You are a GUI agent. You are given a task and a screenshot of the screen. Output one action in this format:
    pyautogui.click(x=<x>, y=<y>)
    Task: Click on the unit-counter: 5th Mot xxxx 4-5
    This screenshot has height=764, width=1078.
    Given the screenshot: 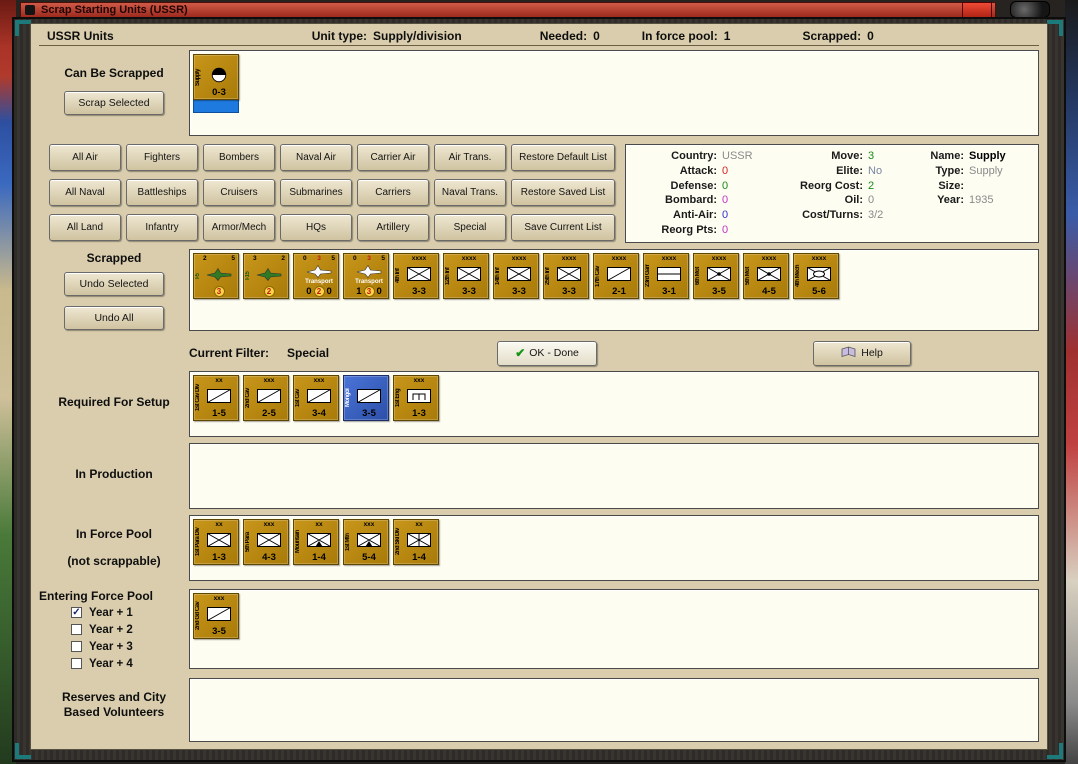 What is the action you would take?
    pyautogui.click(x=766, y=276)
    